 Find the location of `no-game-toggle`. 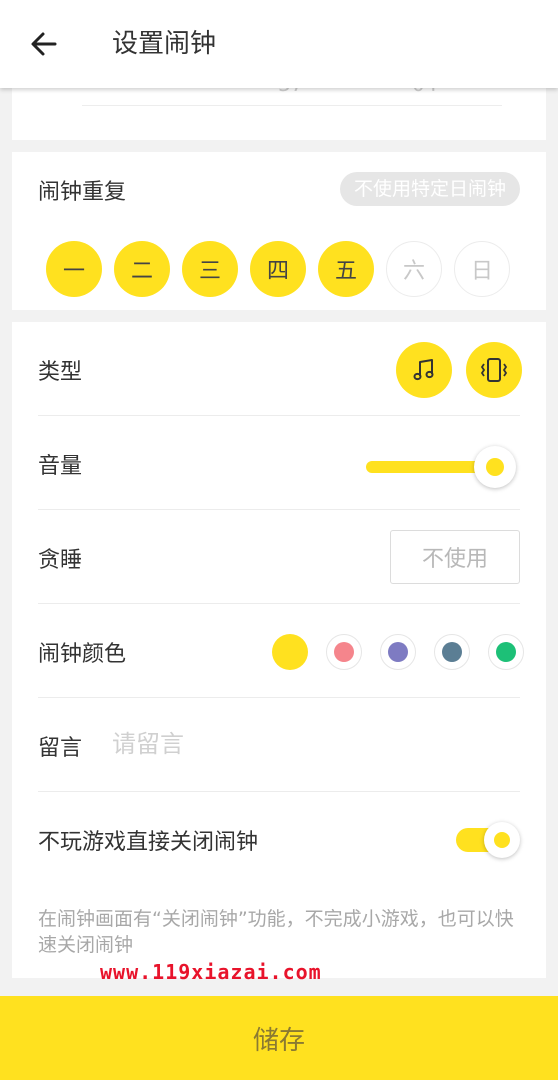

no-game-toggle is located at coordinates (488, 840).